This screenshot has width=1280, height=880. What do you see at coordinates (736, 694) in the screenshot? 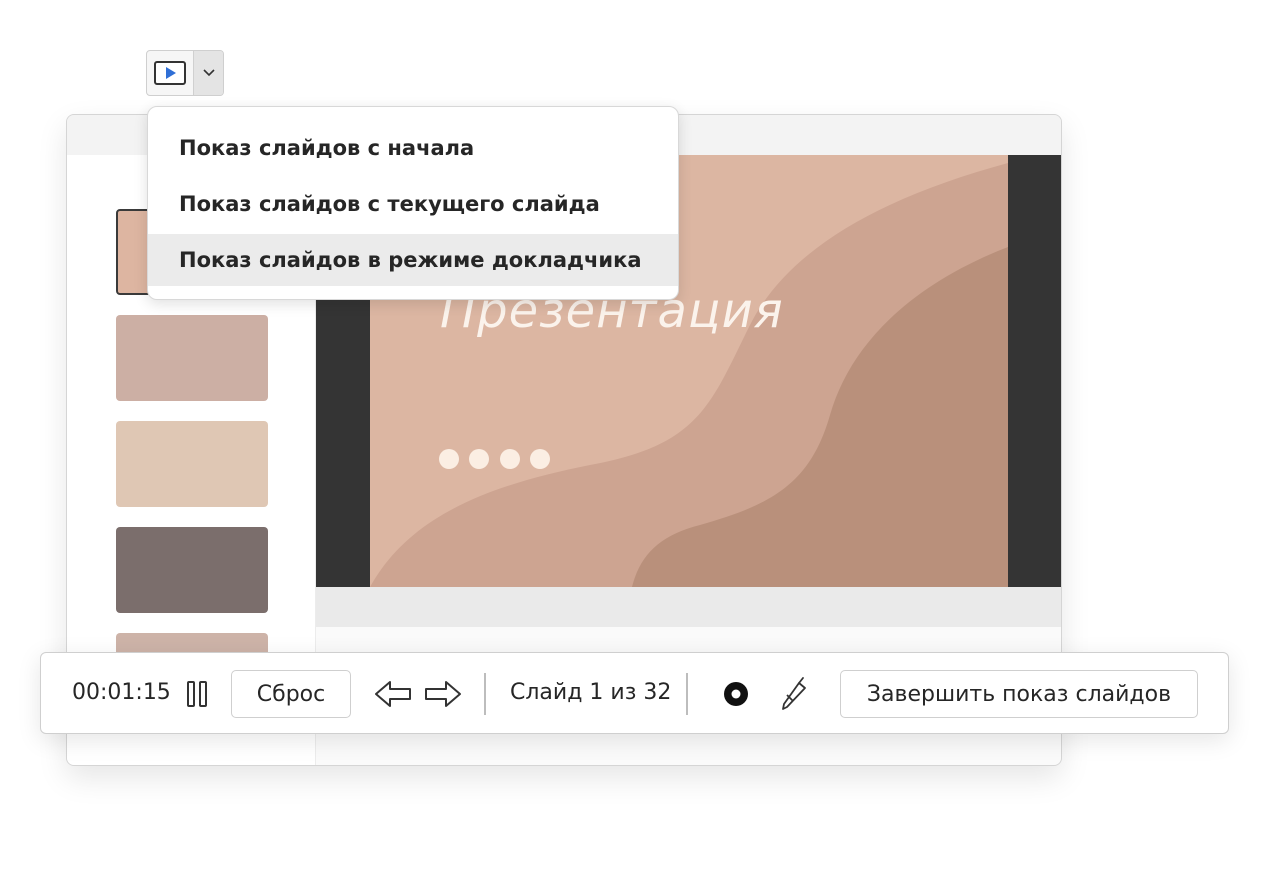
I see `laser-pointer-icon` at bounding box center [736, 694].